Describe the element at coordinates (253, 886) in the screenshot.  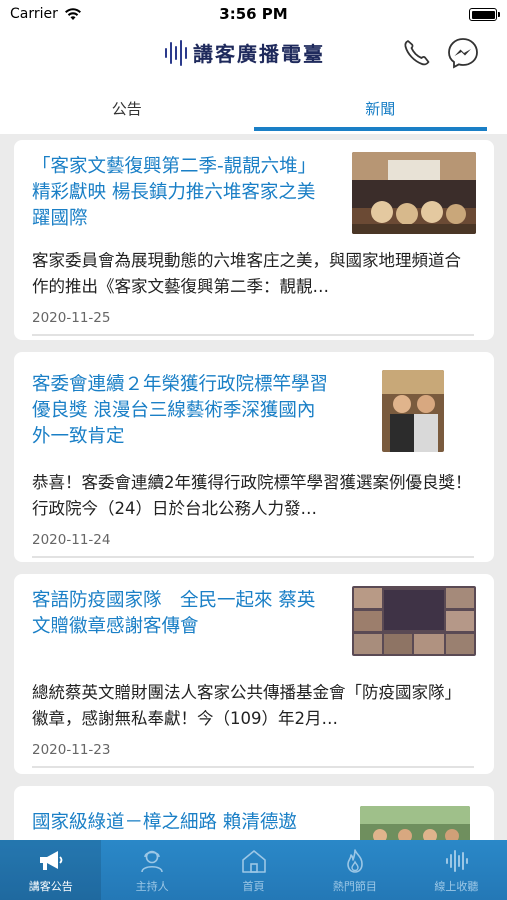
I see `nav-label: 首頁` at that location.